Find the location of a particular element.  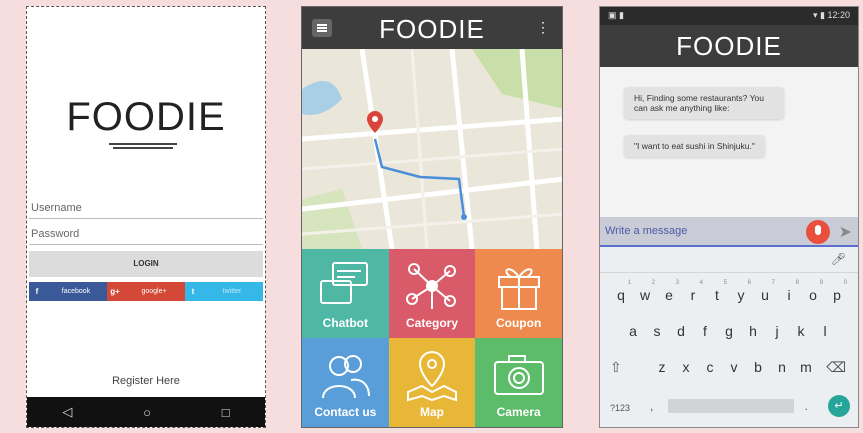

tile-category: Category is located at coordinates (432, 293).